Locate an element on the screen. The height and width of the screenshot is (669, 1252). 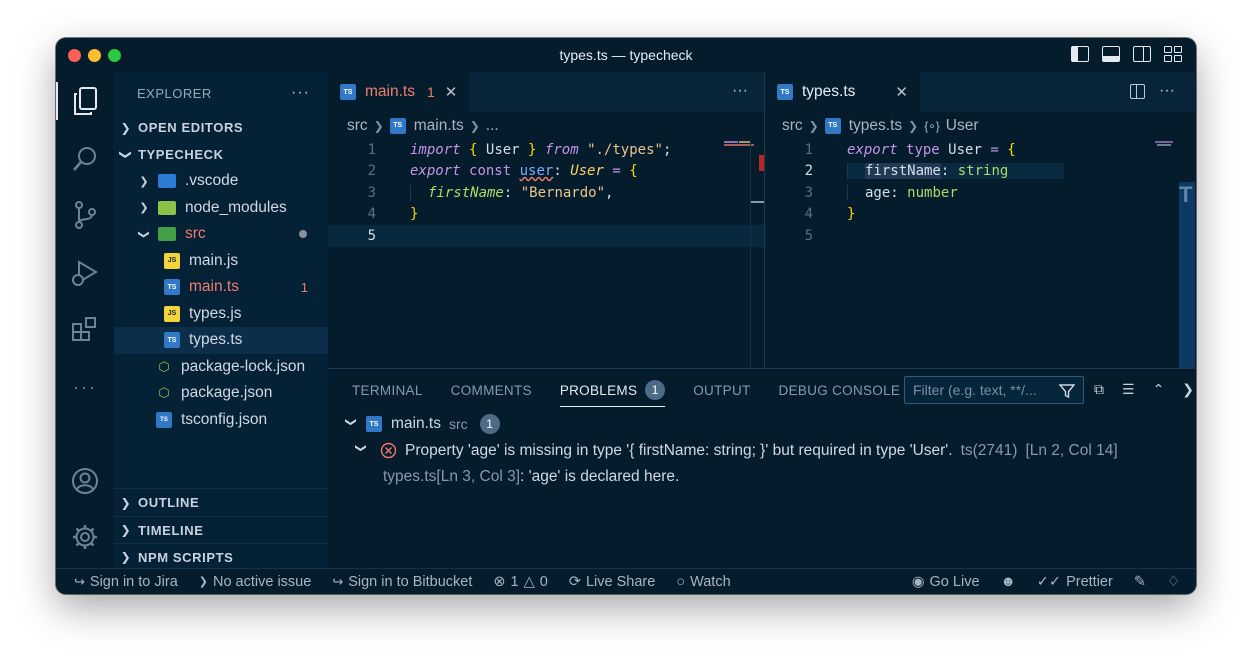
explorer-icon is located at coordinates (78, 101).